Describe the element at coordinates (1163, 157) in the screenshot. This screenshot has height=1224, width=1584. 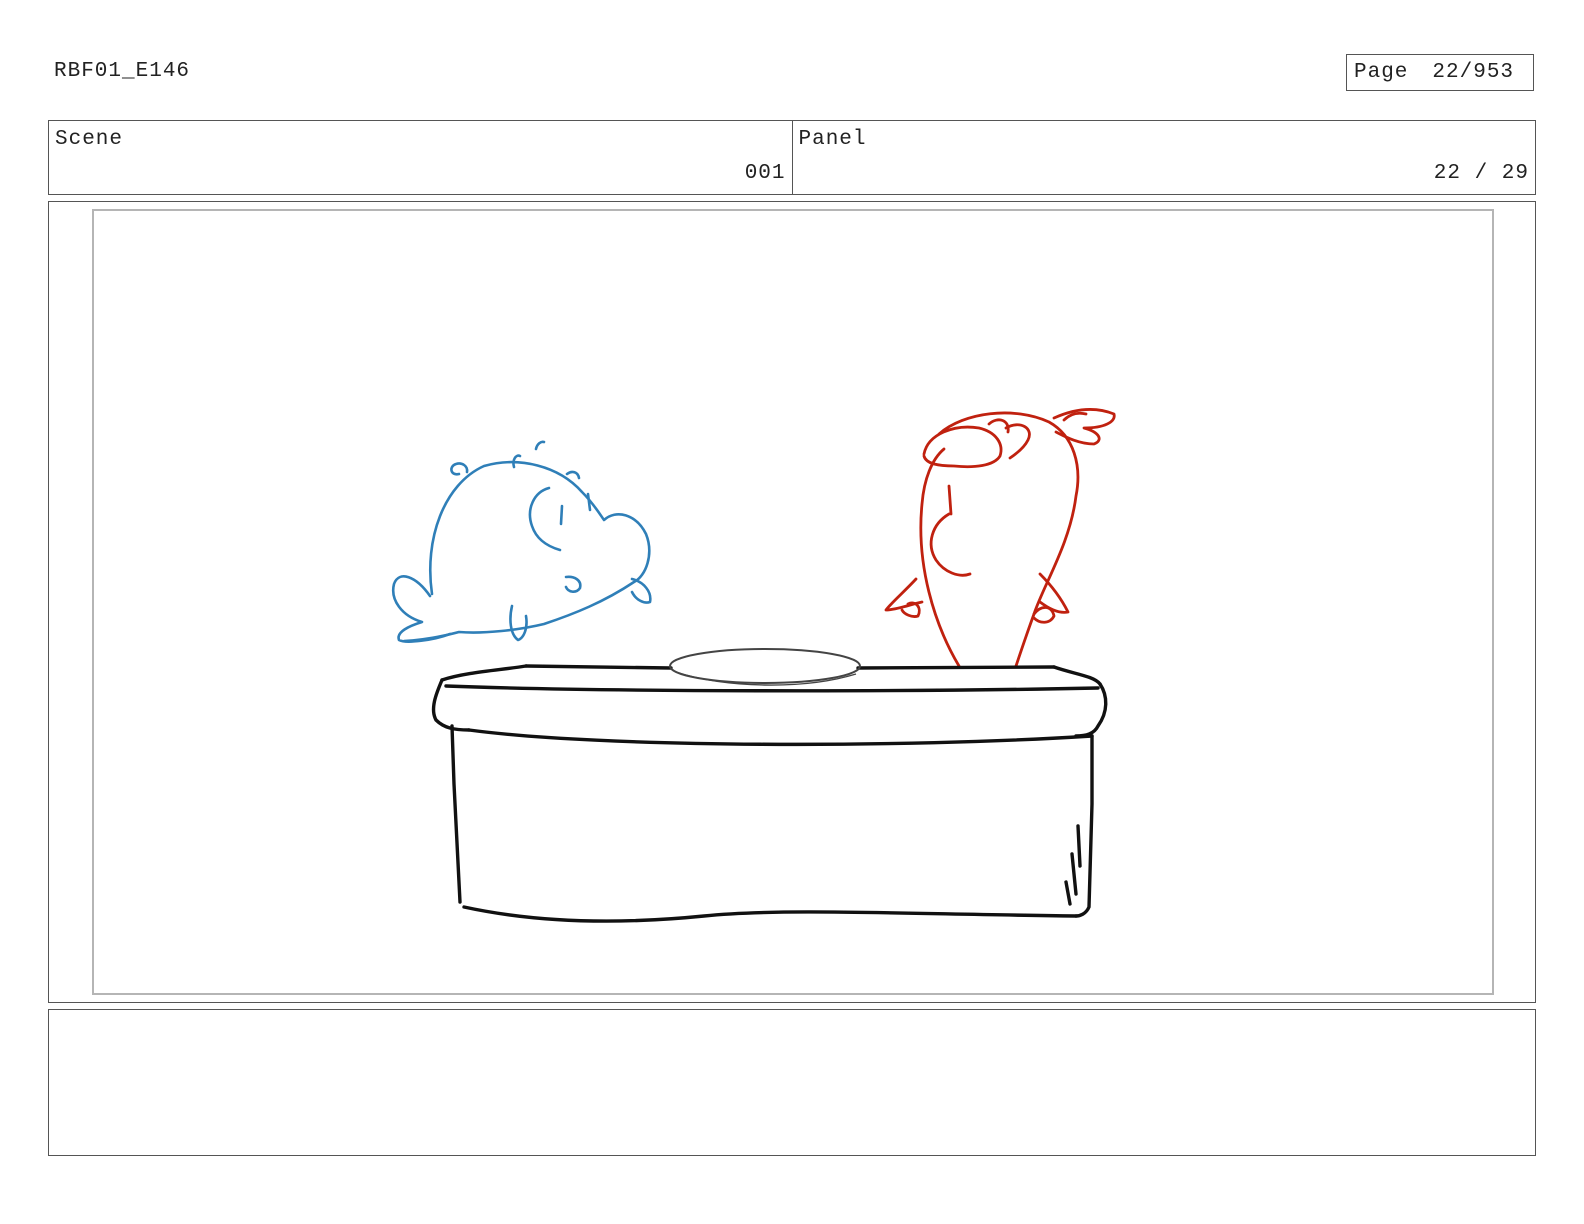
I see `panel-cell: Panel 22 / 29` at that location.